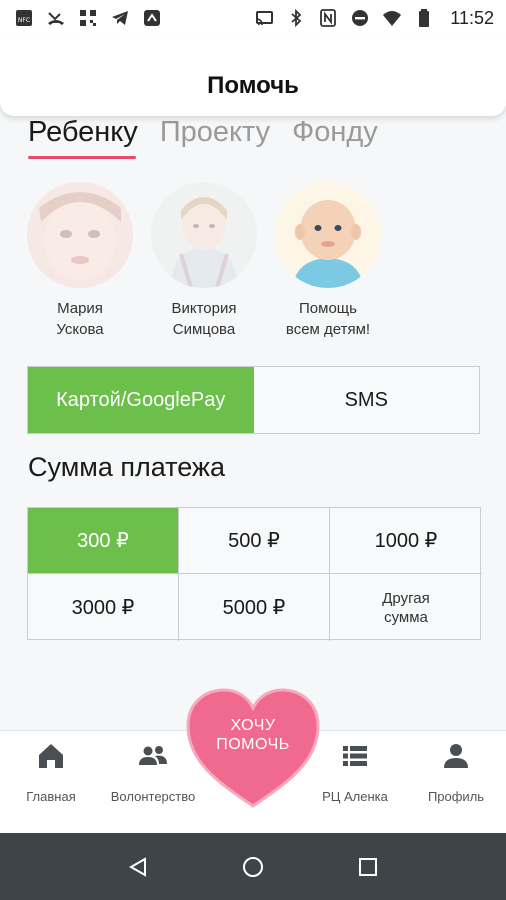 This screenshot has height=900, width=506. Describe the element at coordinates (126, 467) in the screenshot. I see `sum-title: Сумма платежа` at that location.